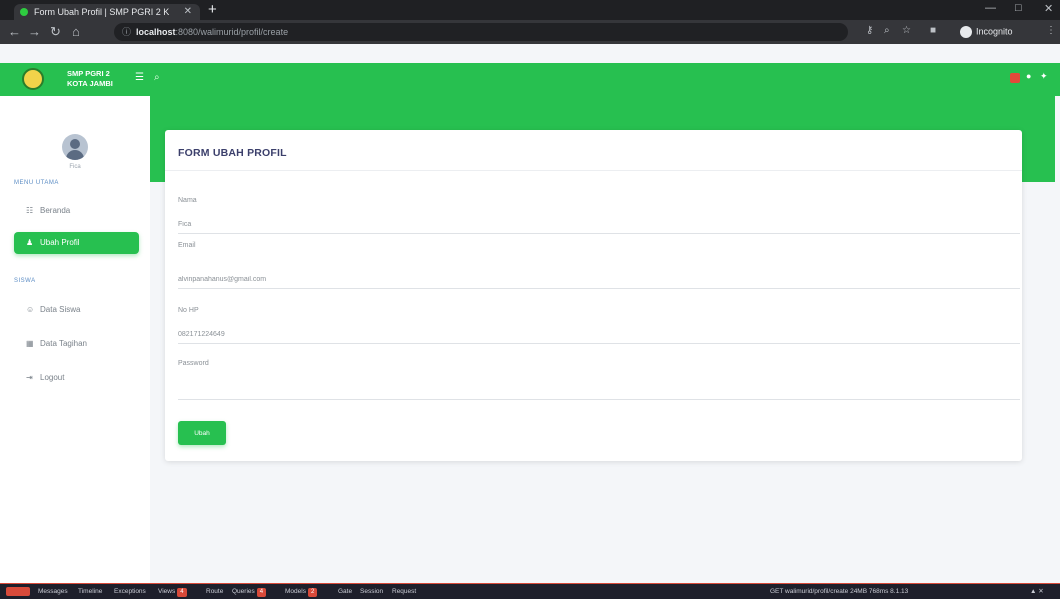  I want to click on school-logo, so click(33, 79).